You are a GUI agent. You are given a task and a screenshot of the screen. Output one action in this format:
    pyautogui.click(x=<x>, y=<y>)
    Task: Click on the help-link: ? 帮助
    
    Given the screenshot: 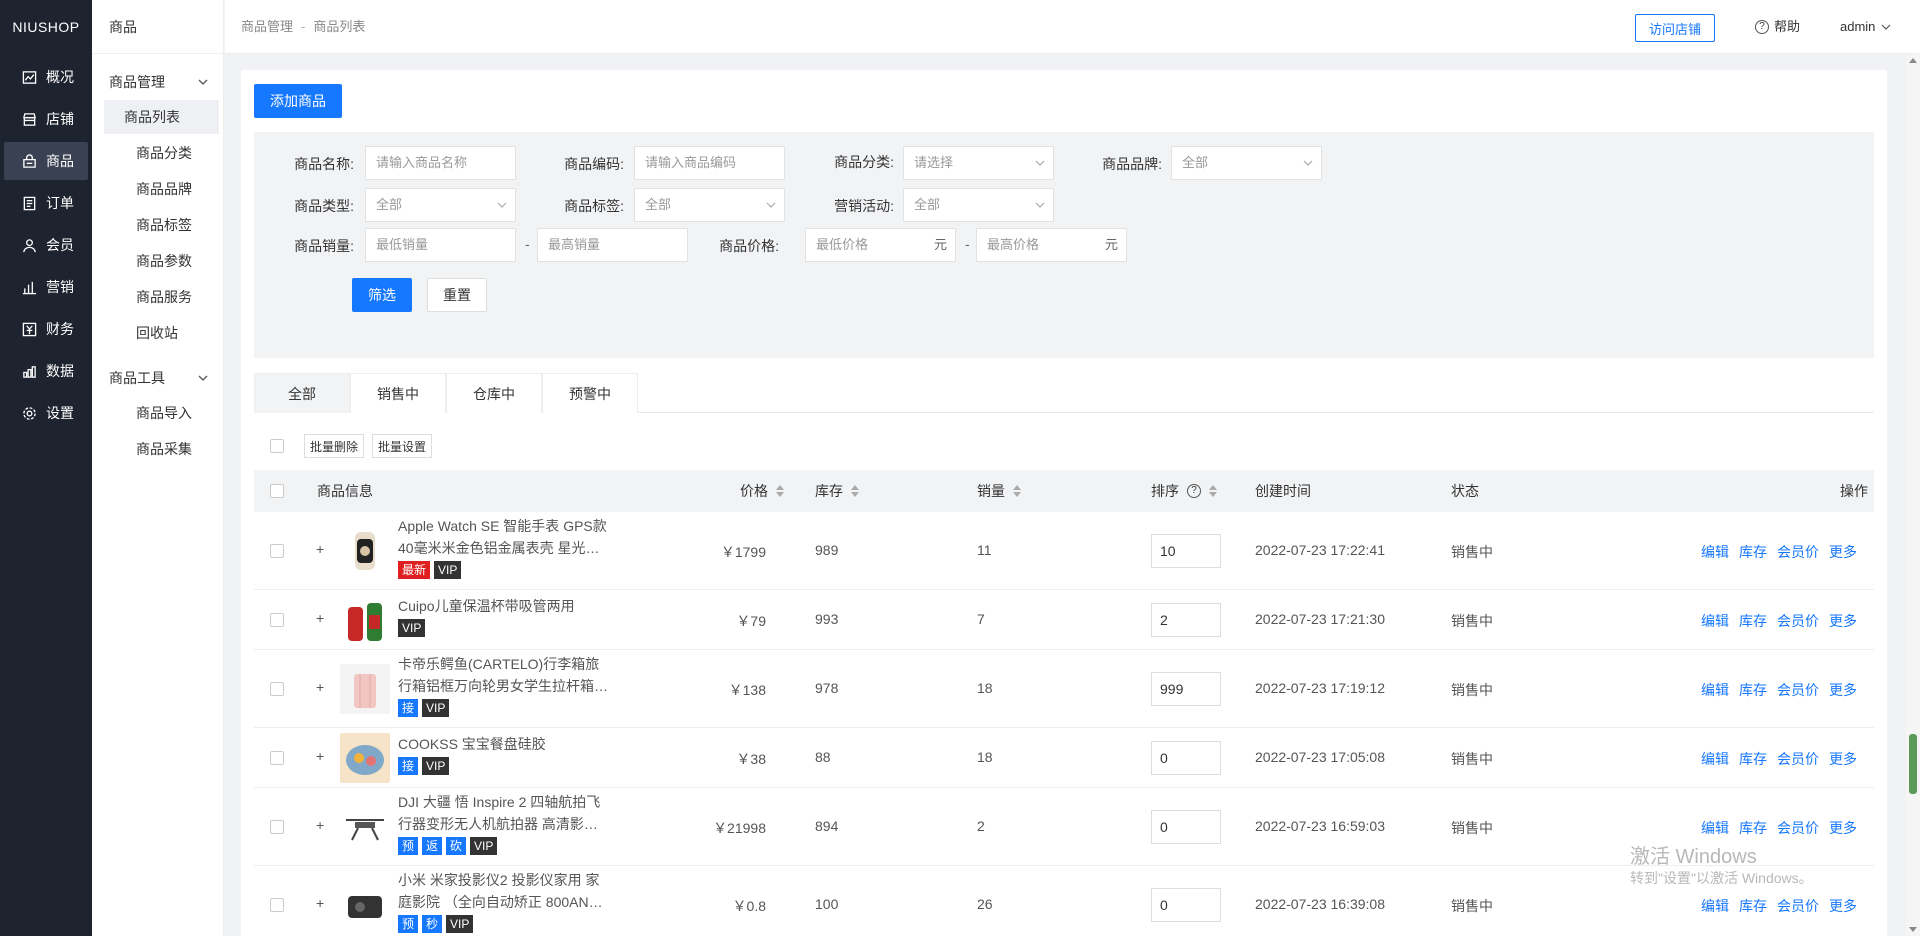 What is the action you would take?
    pyautogui.click(x=1777, y=27)
    